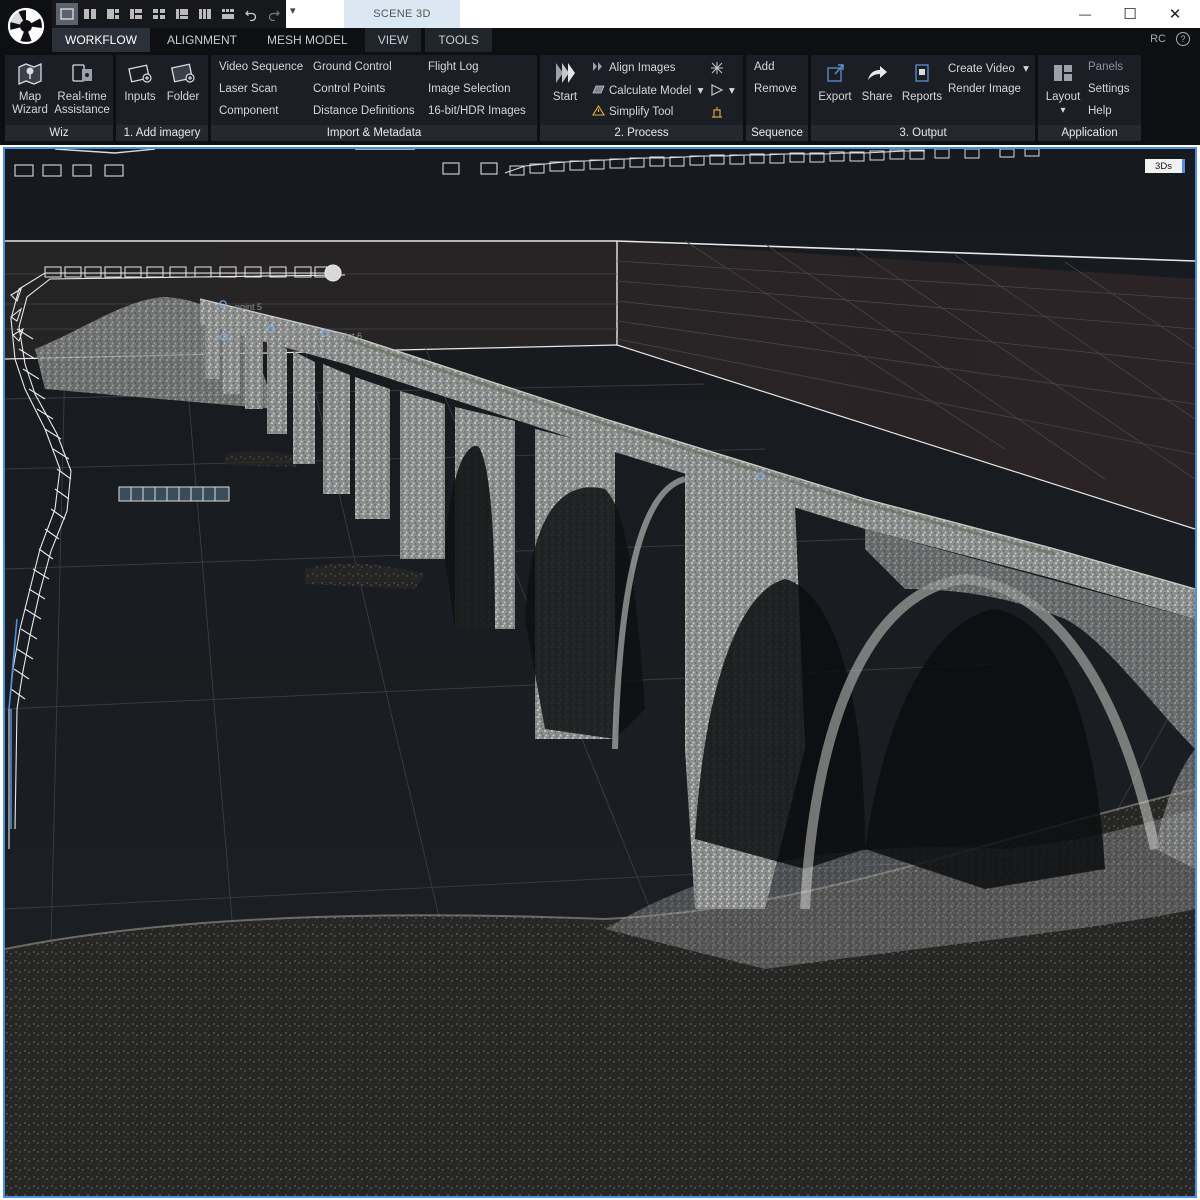 This screenshot has height=1200, width=1200. I want to click on start-button: Start, so click(565, 81).